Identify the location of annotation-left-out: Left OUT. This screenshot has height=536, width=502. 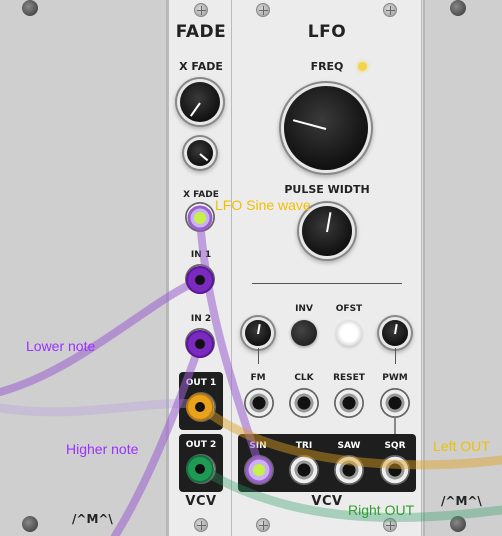
(461, 446).